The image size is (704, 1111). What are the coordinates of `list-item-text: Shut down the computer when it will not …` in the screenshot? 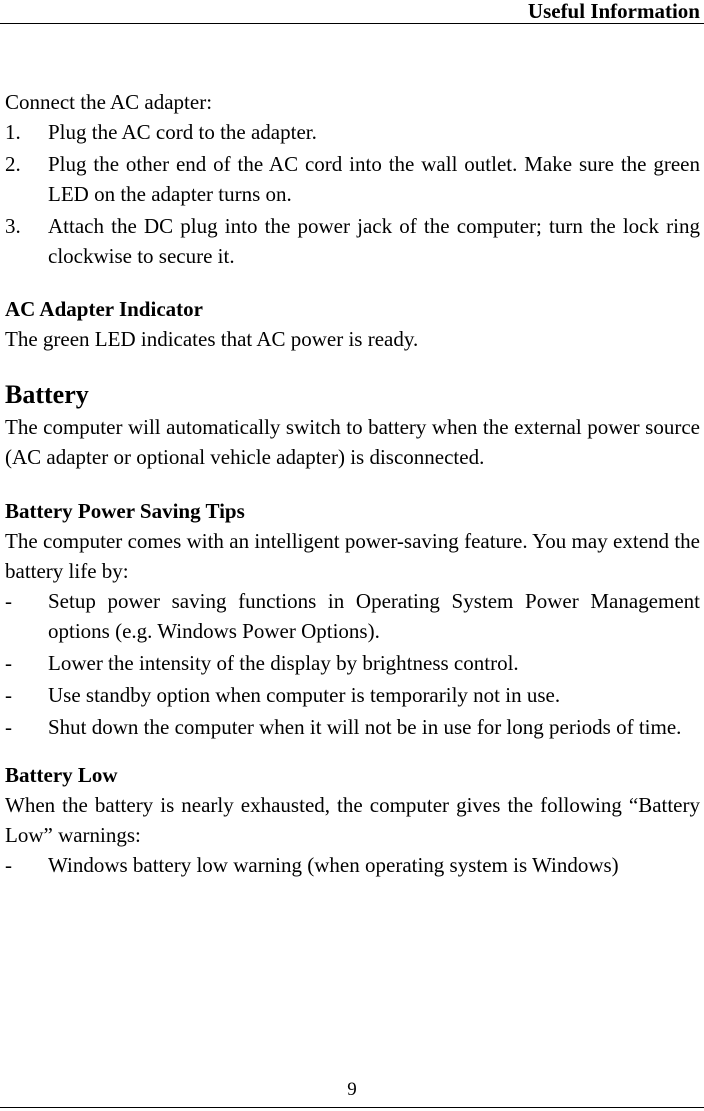 It's located at (365, 727).